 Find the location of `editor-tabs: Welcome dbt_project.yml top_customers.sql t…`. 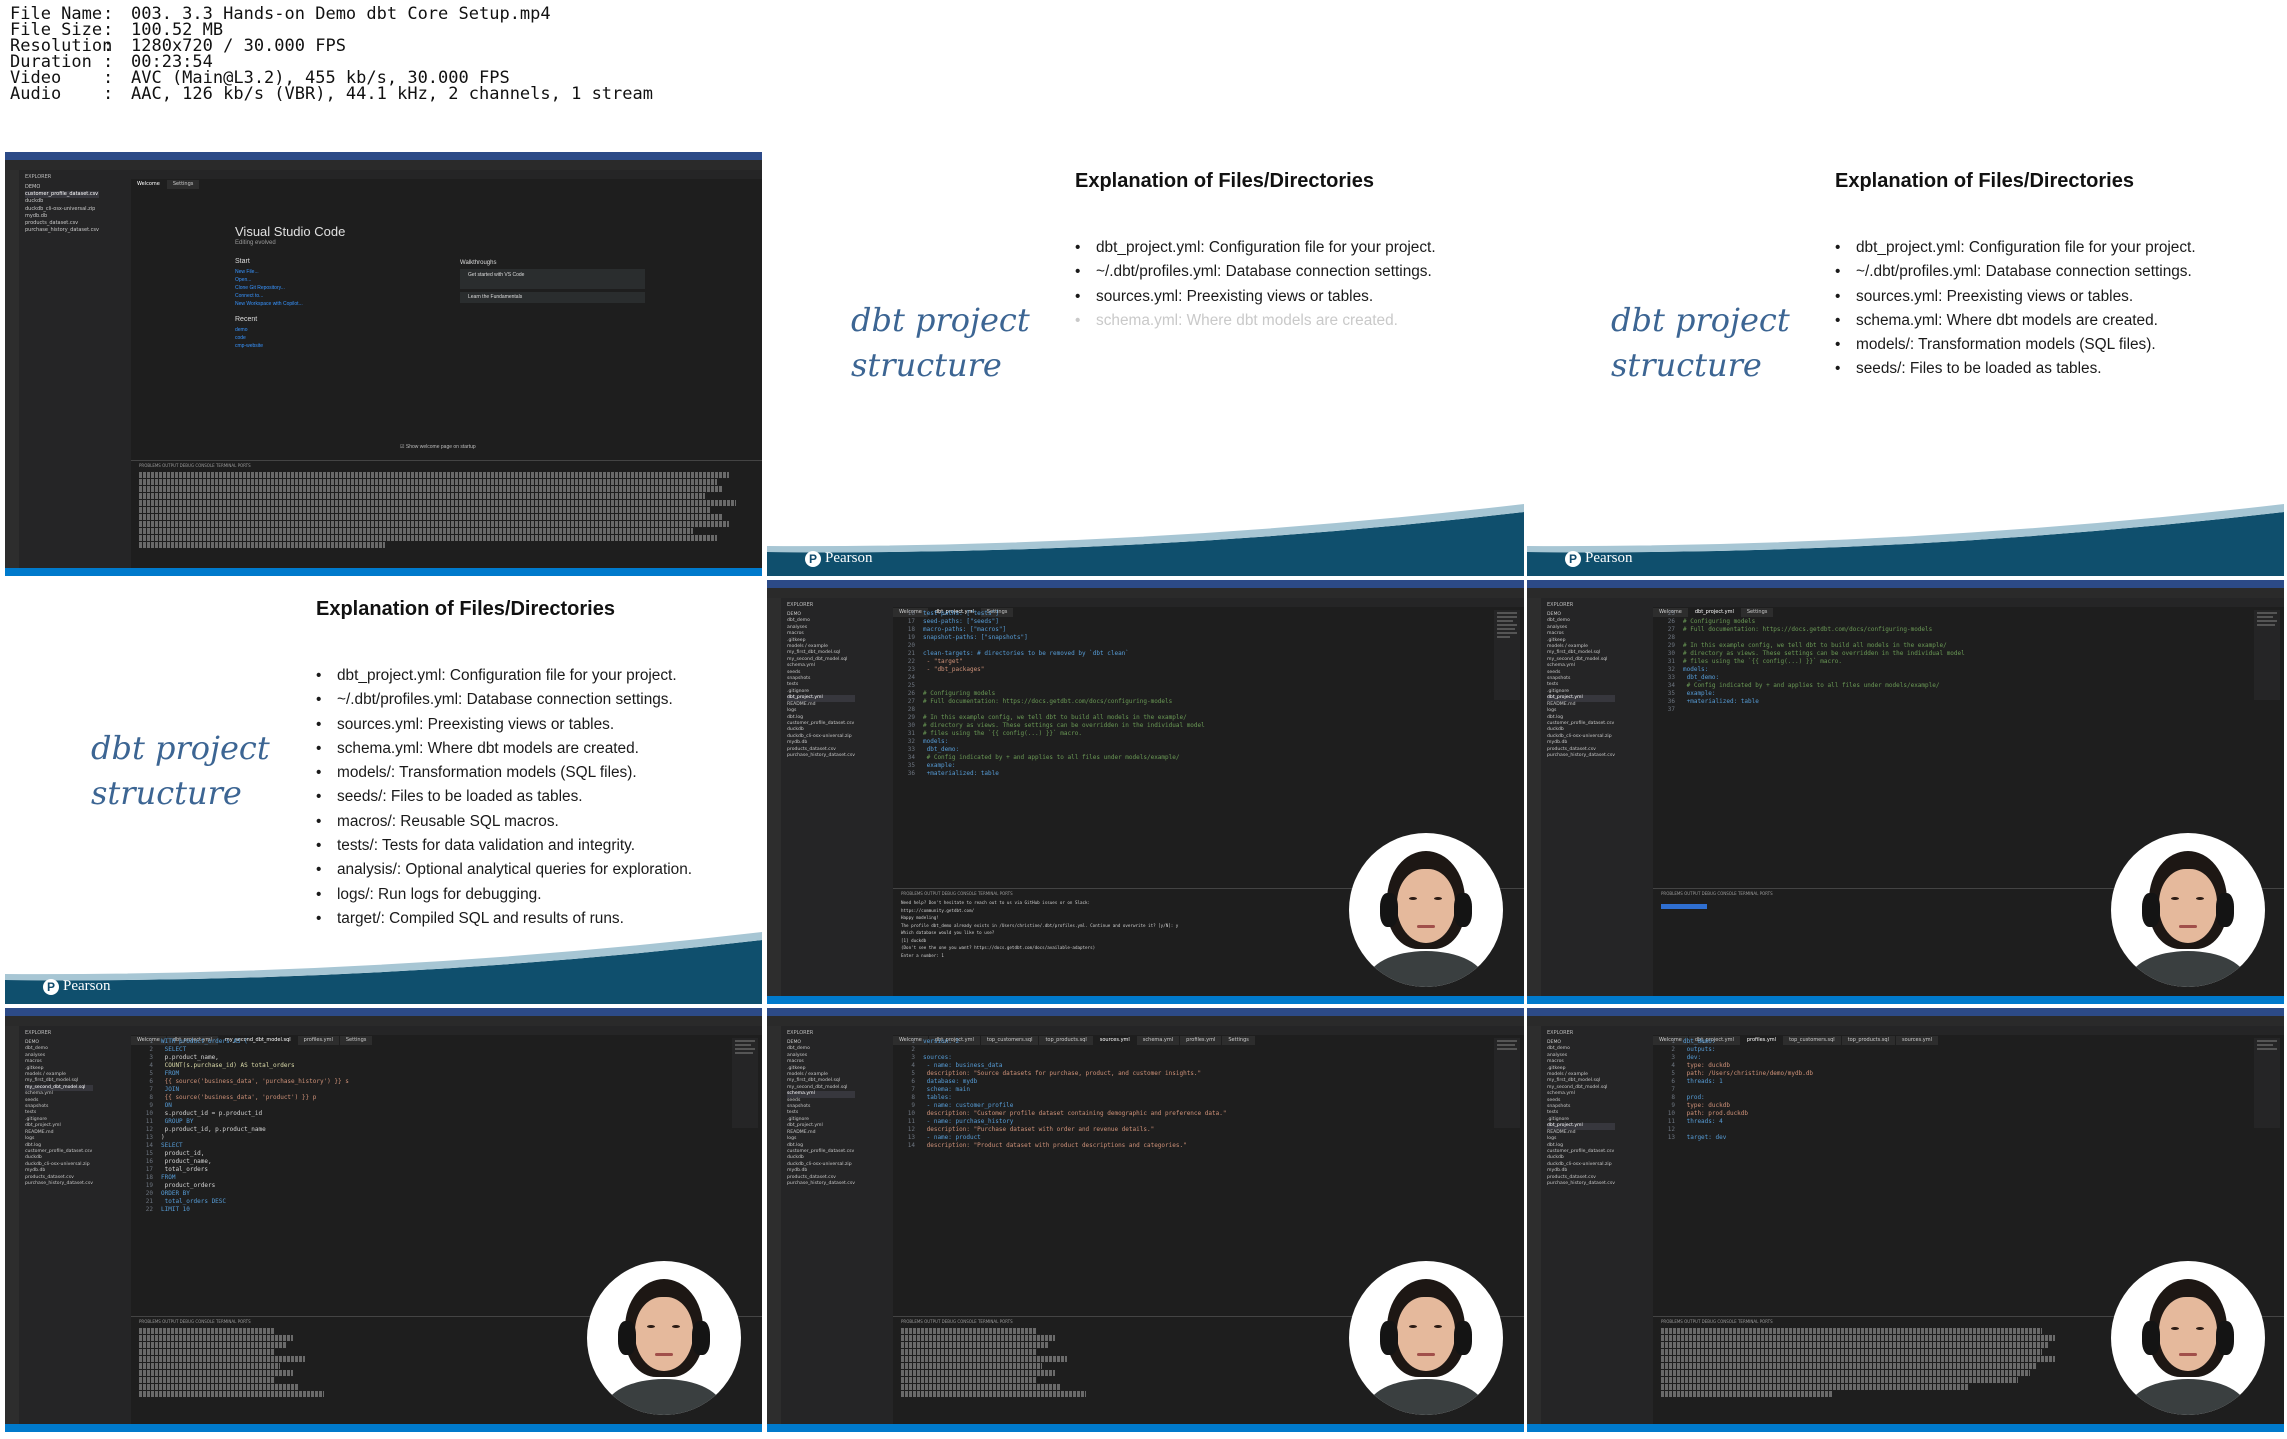

editor-tabs: Welcome dbt_project.yml top_customers.sql t… is located at coordinates (1208, 1035).